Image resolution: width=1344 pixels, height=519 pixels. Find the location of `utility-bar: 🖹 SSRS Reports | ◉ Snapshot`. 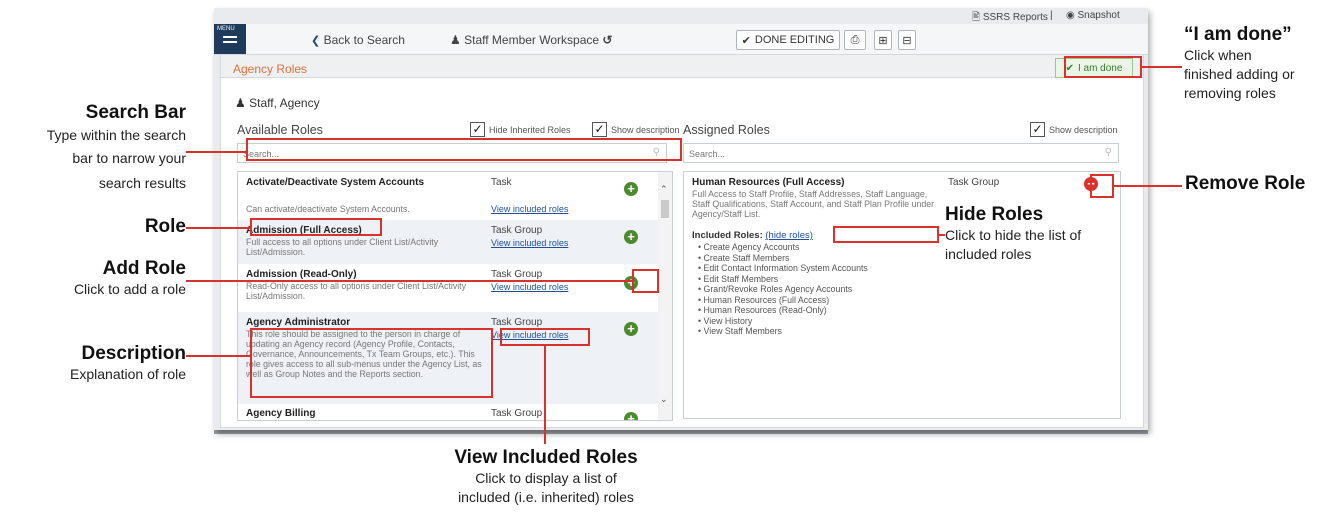

utility-bar: 🖹 SSRS Reports | ◉ Snapshot is located at coordinates (681, 16).